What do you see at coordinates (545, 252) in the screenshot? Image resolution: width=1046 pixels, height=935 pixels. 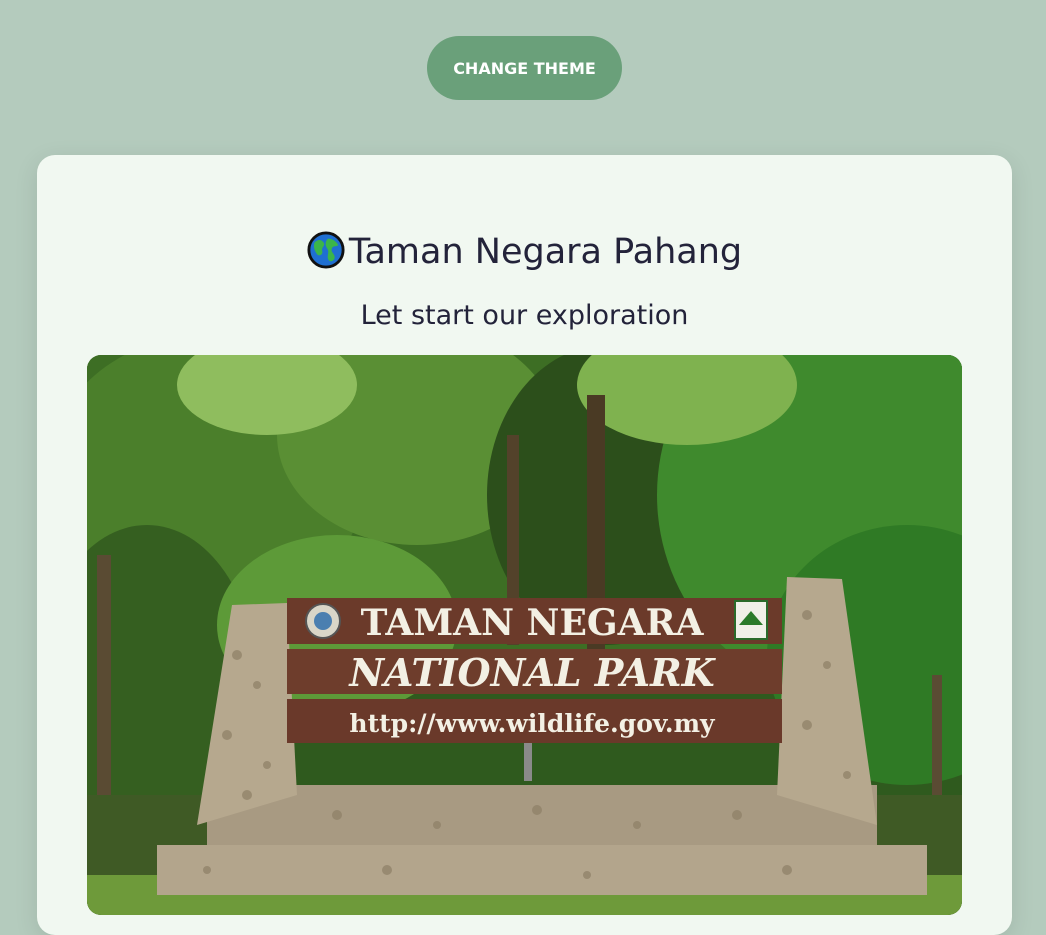 I see `page-title: Taman Negara Pahang` at bounding box center [545, 252].